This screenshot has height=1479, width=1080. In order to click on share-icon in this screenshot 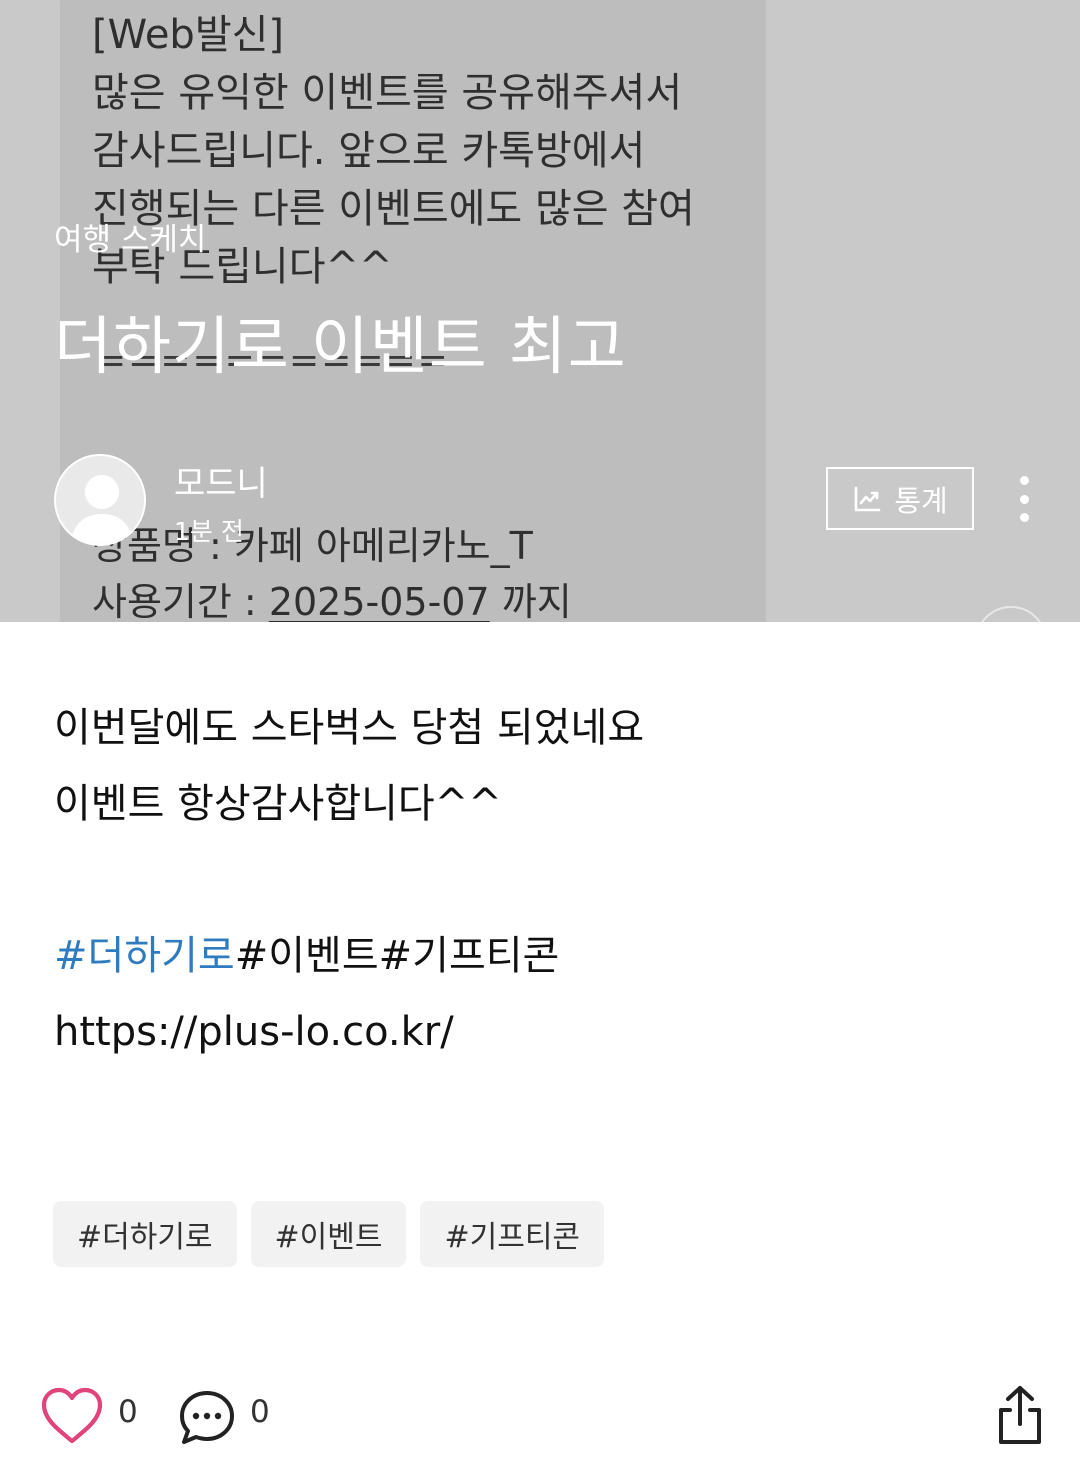, I will do `click(1020, 1415)`.